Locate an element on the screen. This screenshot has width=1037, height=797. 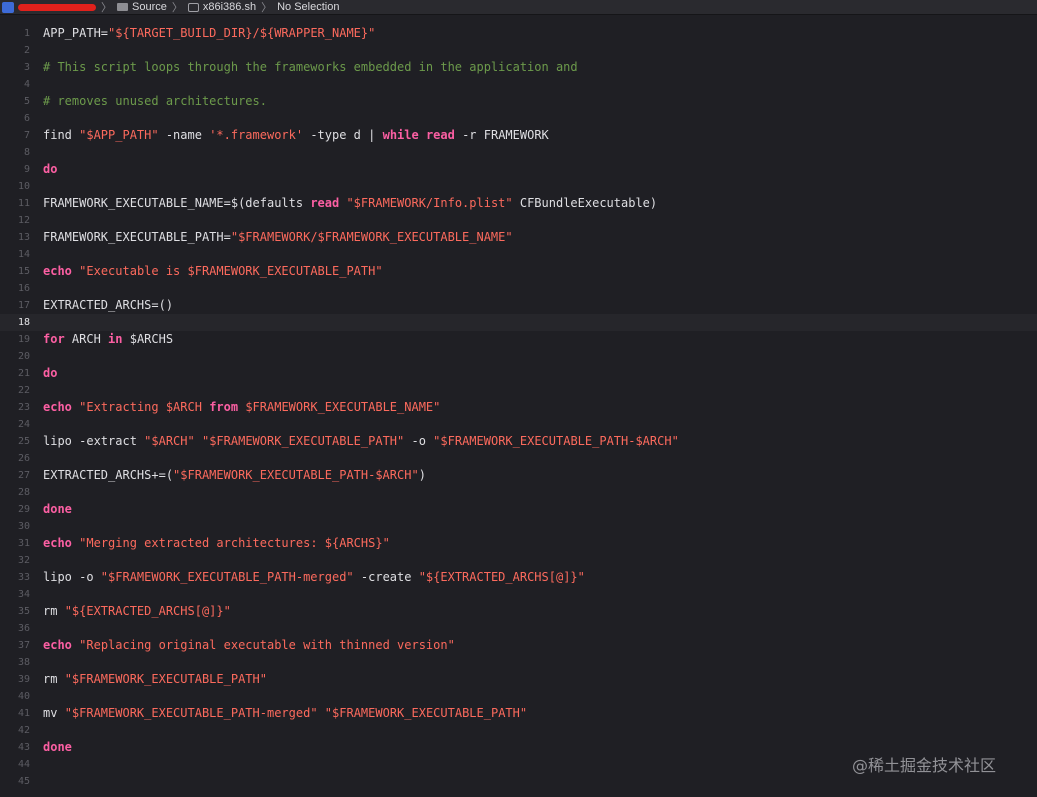
code-token: "Extracting $ARCH is located at coordinates (144, 407).